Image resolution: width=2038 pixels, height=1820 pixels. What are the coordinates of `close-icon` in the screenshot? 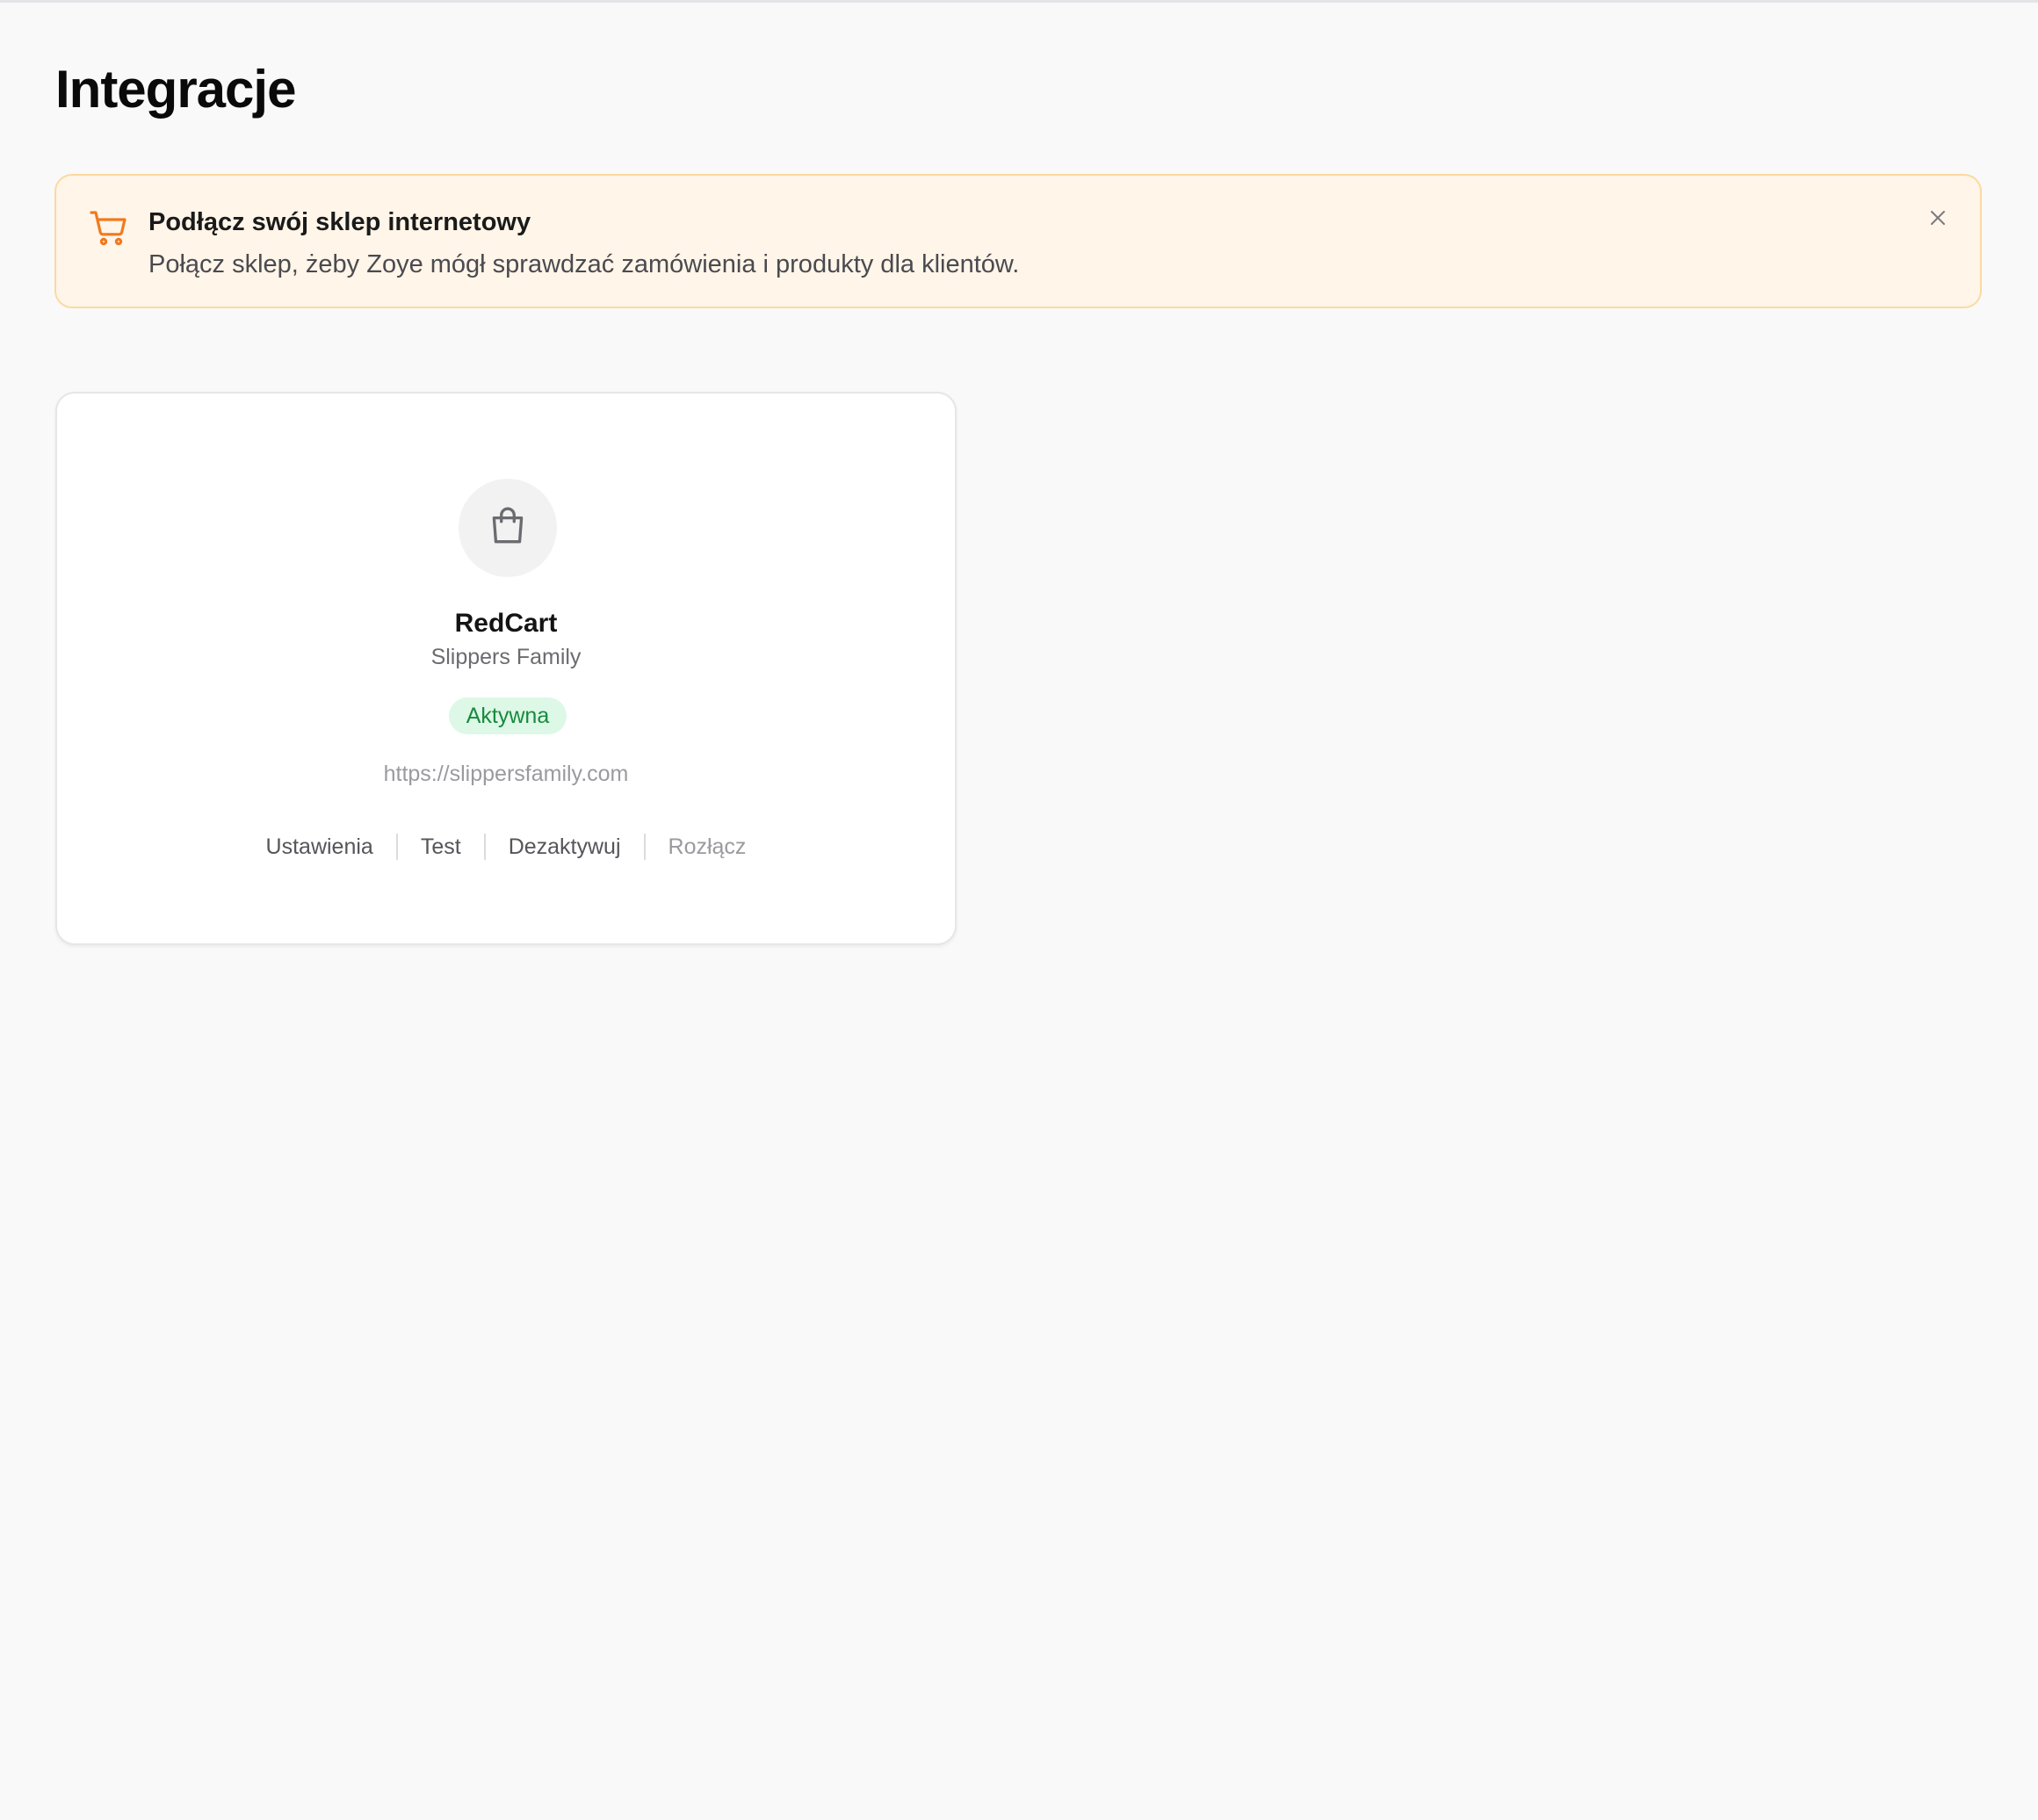 It's located at (1937, 220).